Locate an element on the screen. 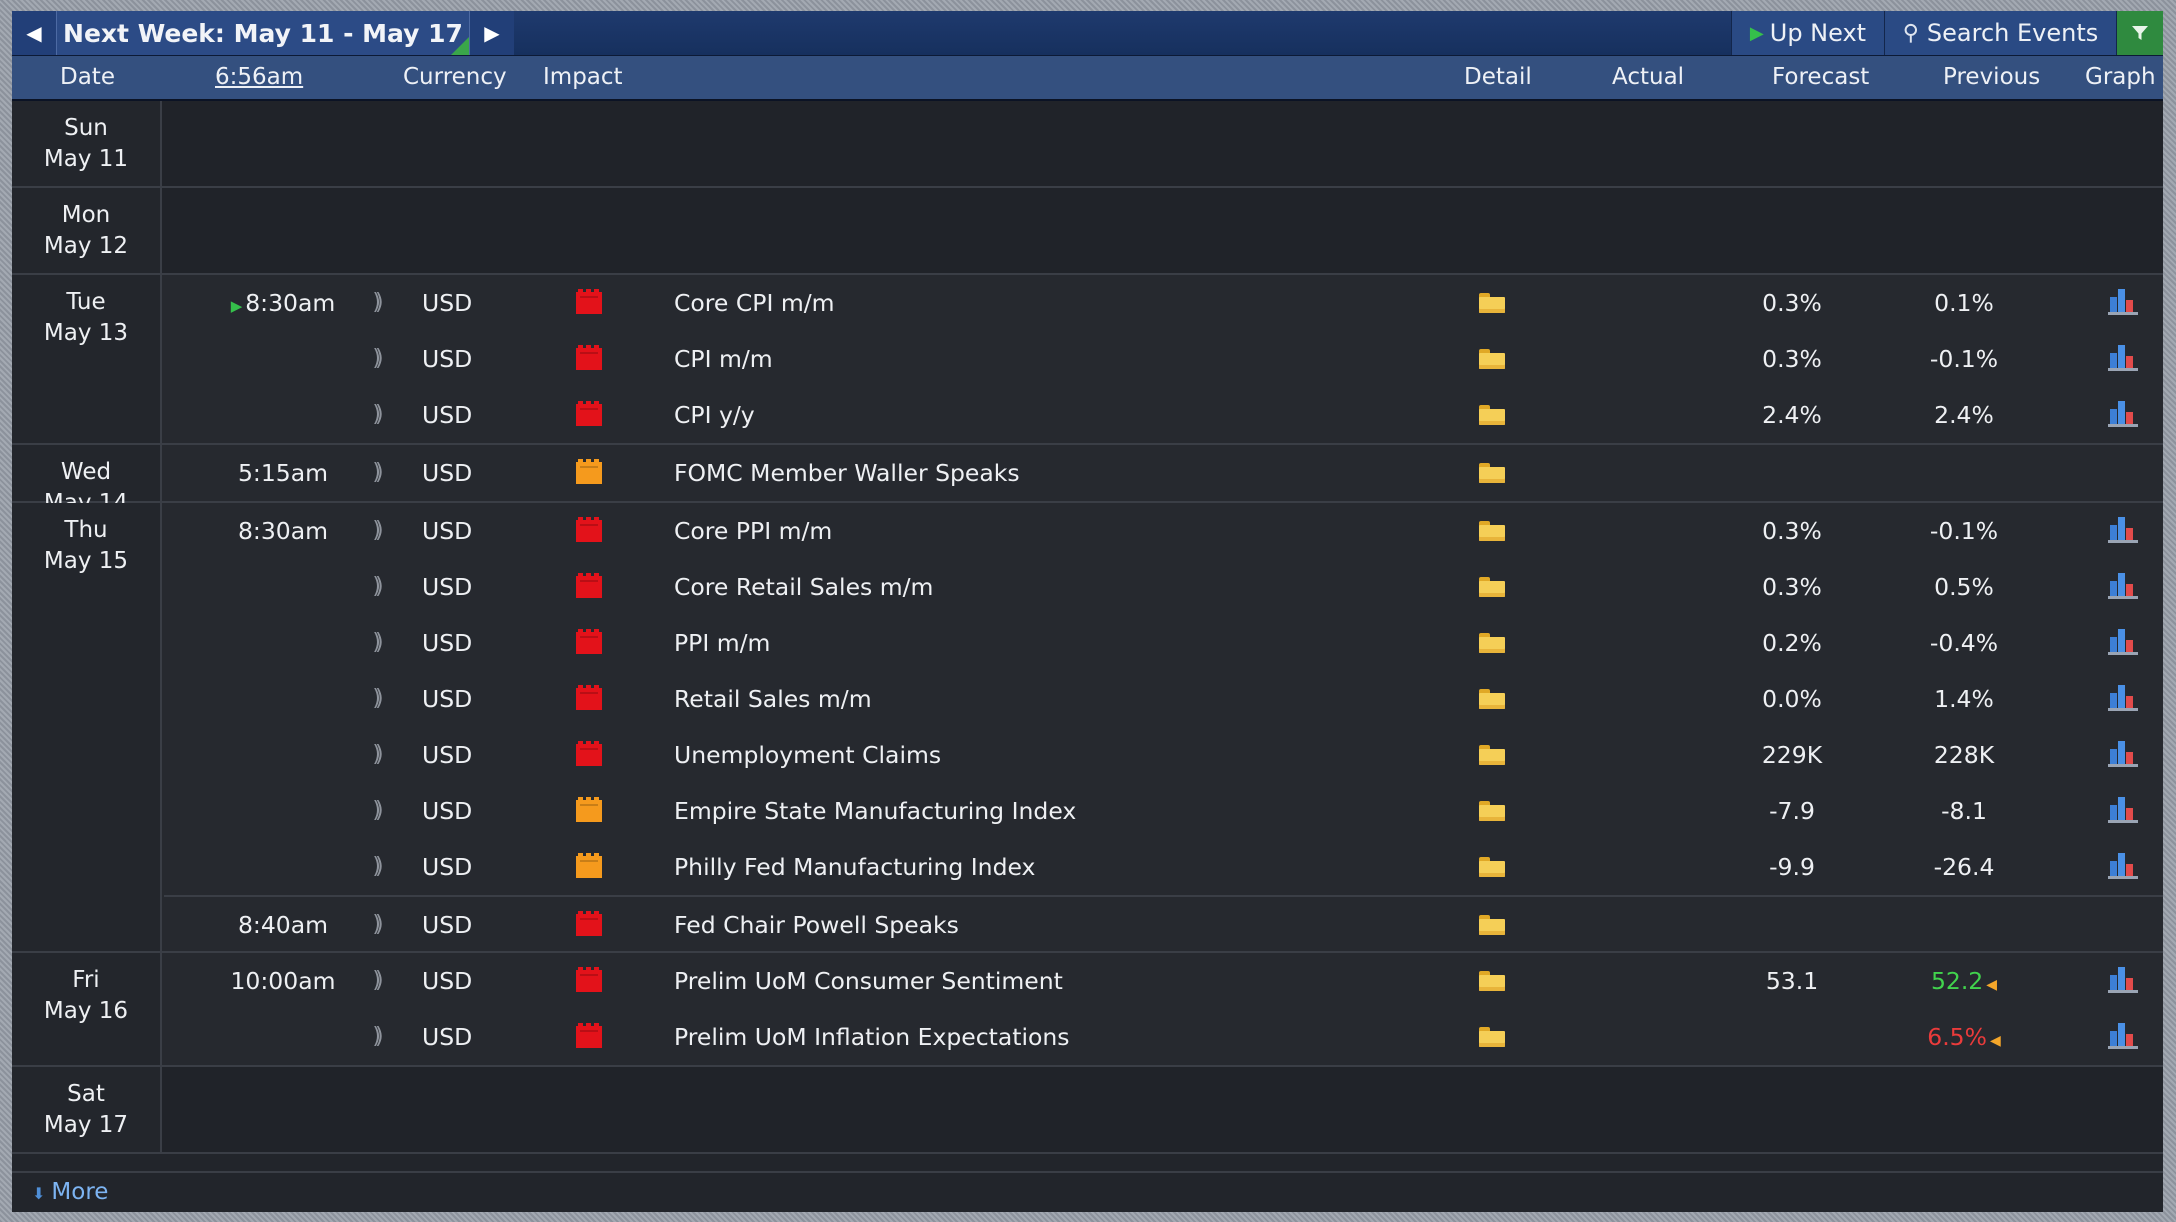 This screenshot has width=2176, height=1222. event-row: 8:40am USD Fed Chair Powell Speaks is located at coordinates (1163, 923).